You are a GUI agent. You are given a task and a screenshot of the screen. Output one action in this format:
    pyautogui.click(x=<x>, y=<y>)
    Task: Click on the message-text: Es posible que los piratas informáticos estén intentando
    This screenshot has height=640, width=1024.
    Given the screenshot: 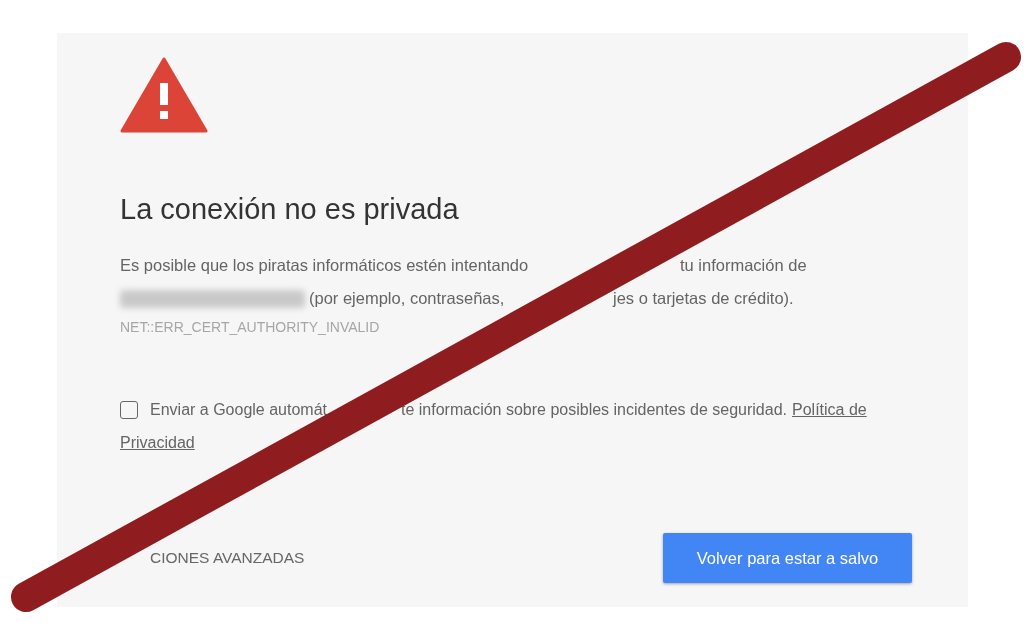 What is the action you would take?
    pyautogui.click(x=325, y=265)
    